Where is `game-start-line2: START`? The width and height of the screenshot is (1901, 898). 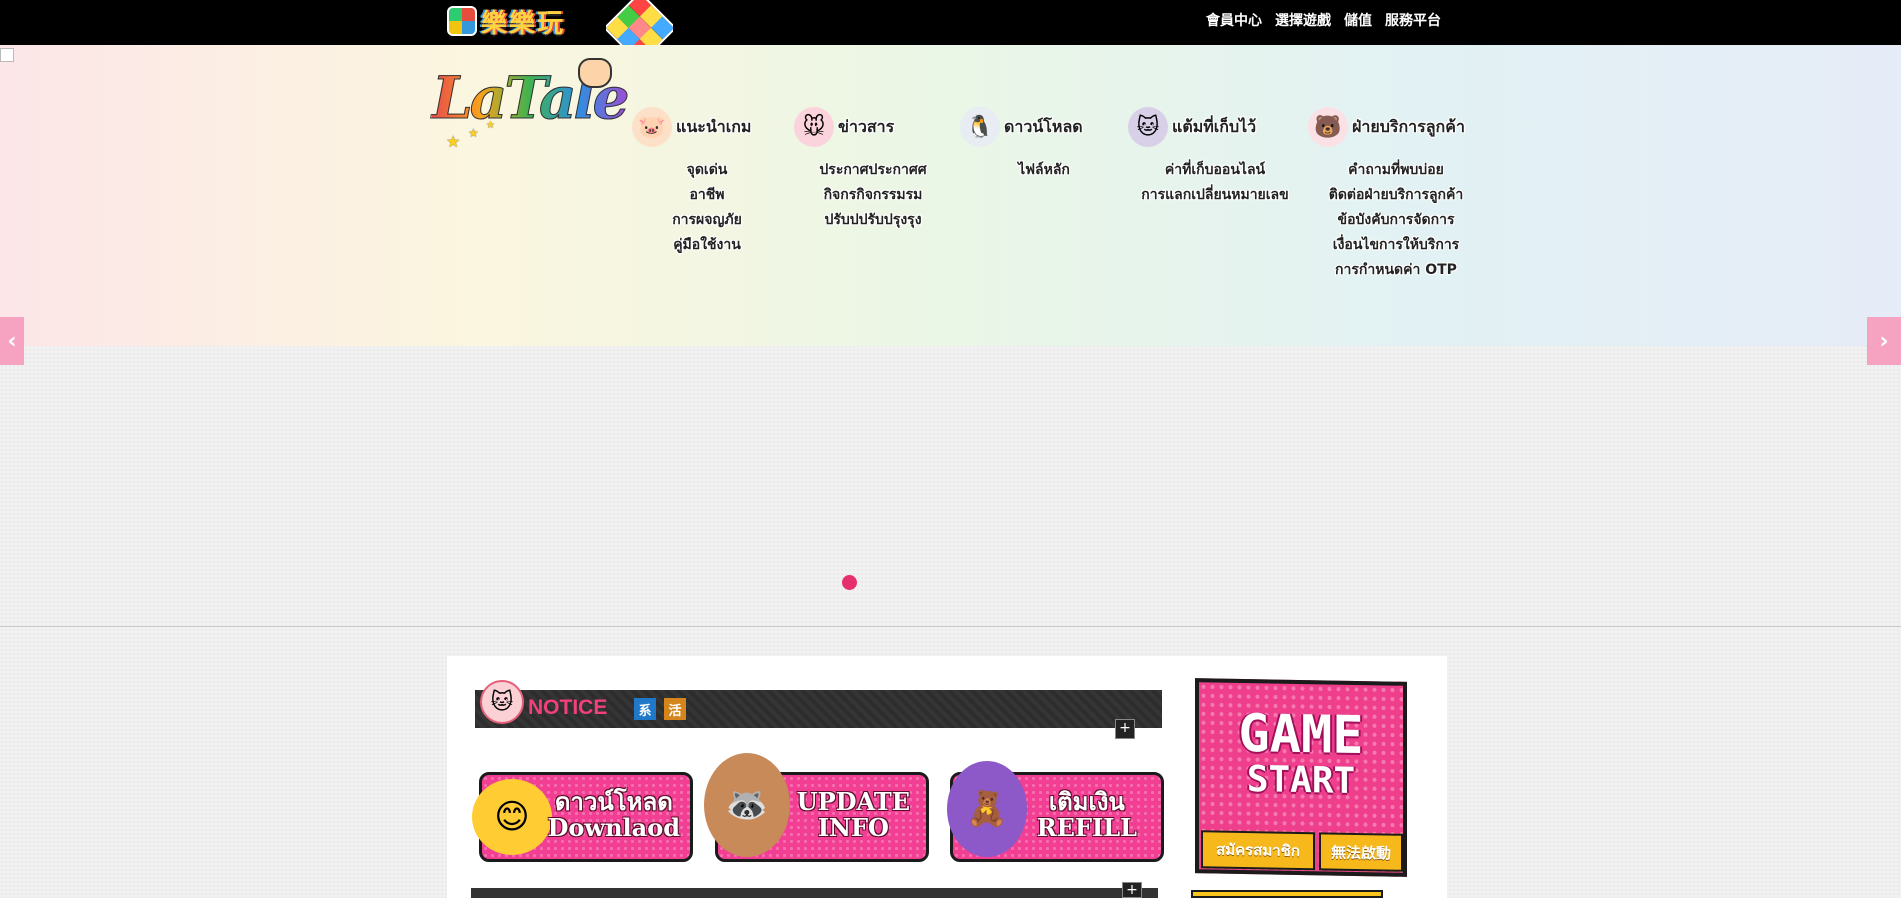 game-start-line2: START is located at coordinates (1301, 780).